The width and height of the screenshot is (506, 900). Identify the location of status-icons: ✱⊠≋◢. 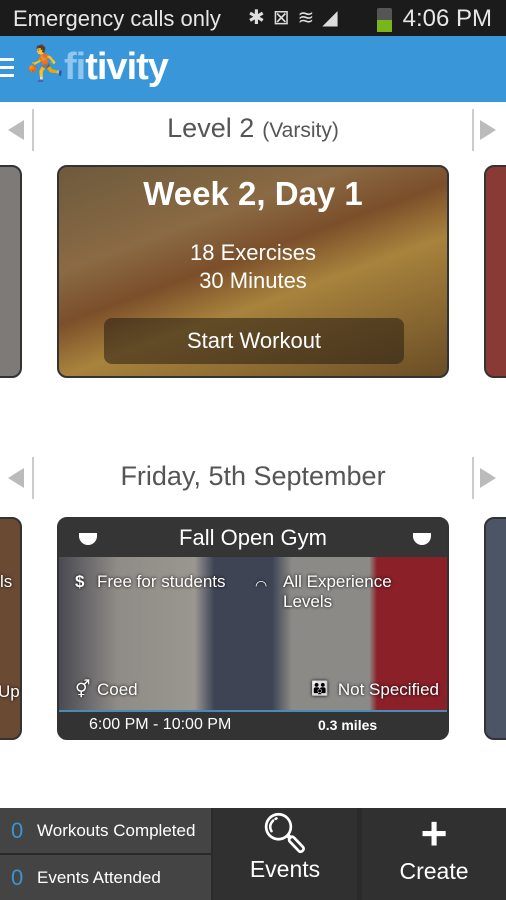
(297, 18).